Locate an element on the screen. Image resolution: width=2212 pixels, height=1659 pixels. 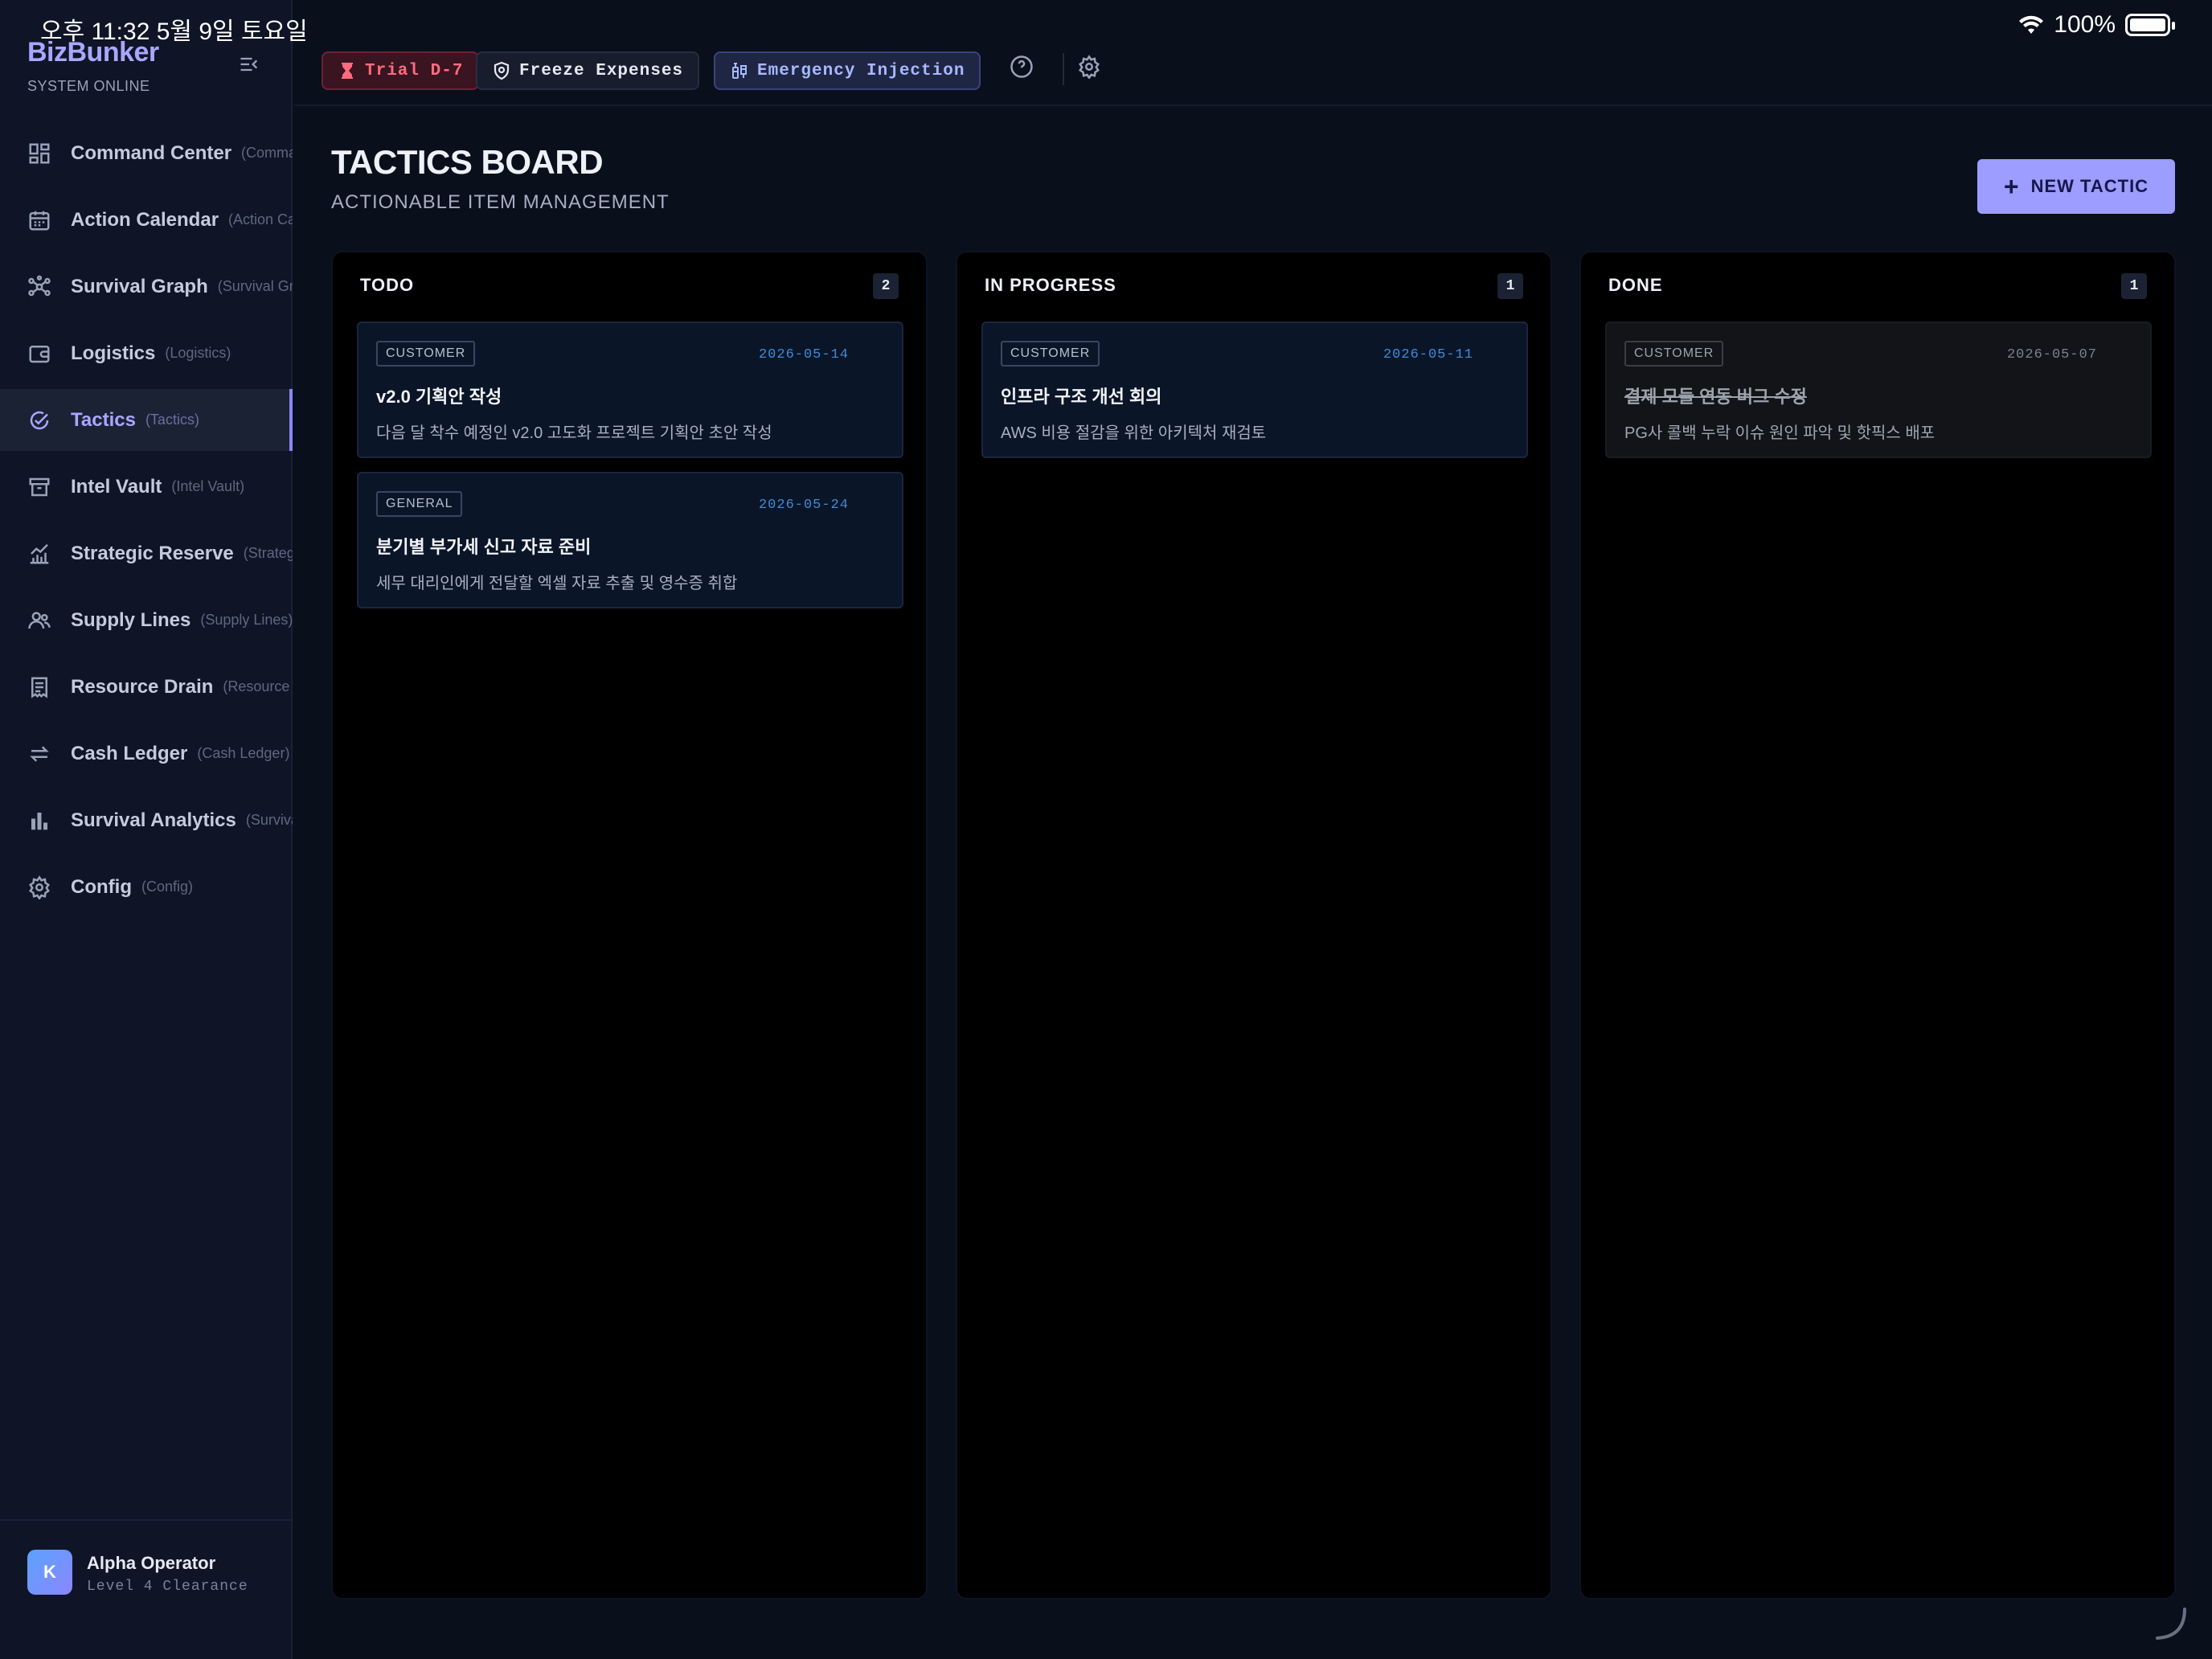
gear-icon is located at coordinates (39, 887).